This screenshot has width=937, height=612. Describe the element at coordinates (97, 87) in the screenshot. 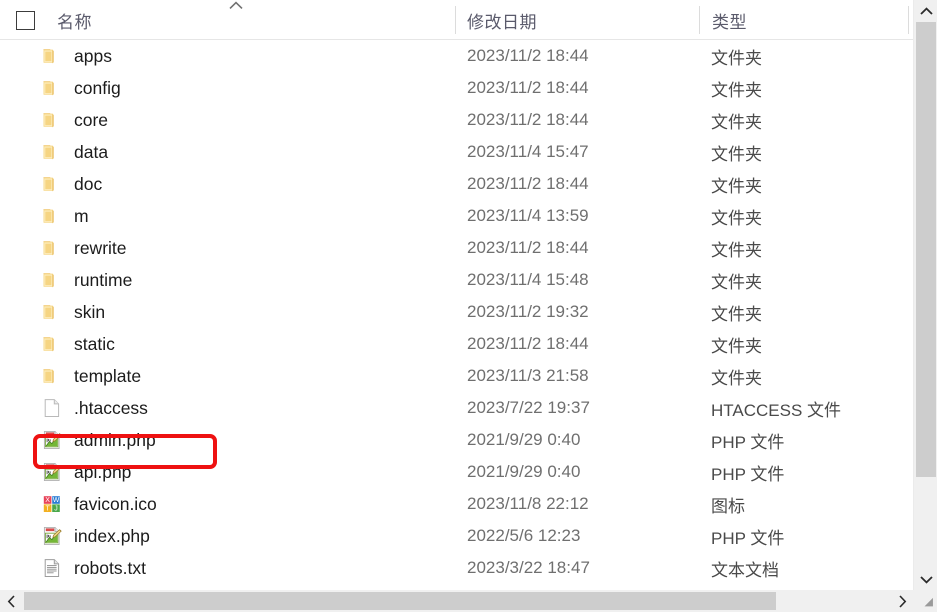

I see `file-name-label: config` at that location.